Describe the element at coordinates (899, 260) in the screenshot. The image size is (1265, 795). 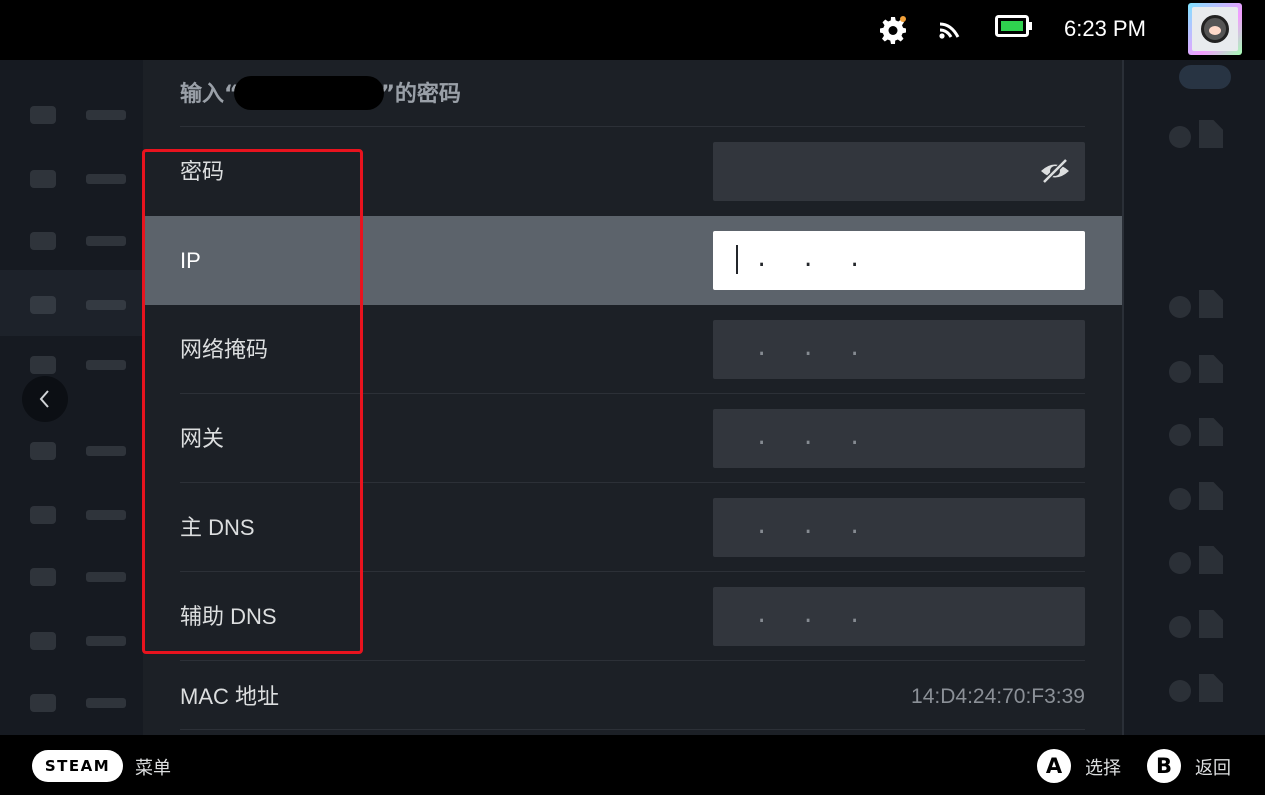
I see `ip-input: . . .` at that location.